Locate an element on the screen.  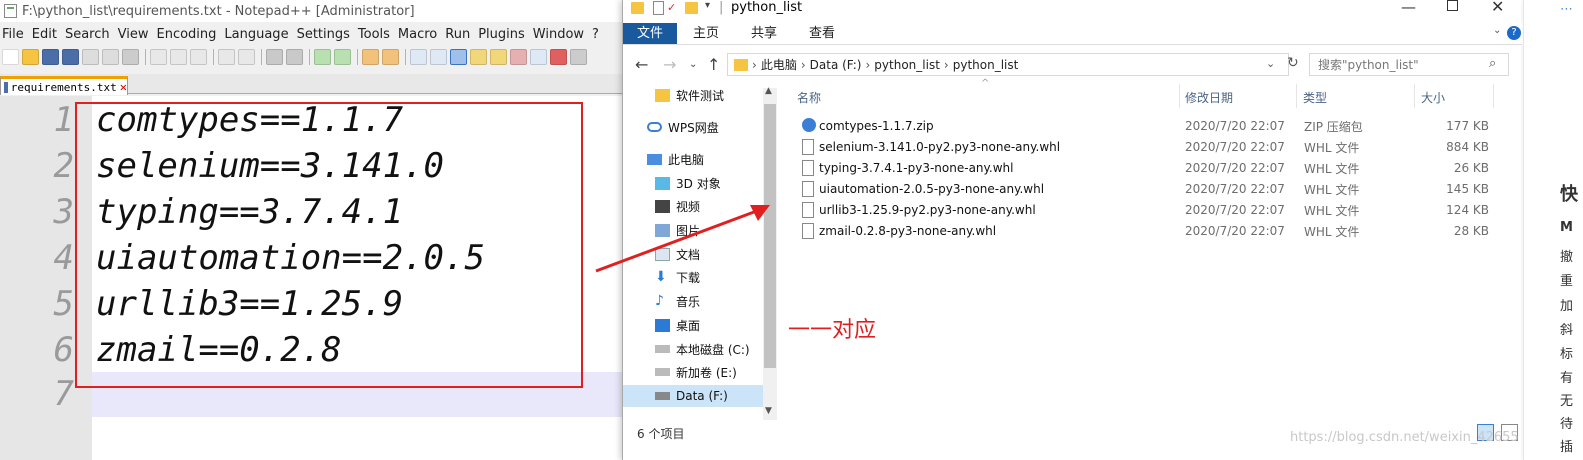
replace-icon is located at coordinates (294, 57).